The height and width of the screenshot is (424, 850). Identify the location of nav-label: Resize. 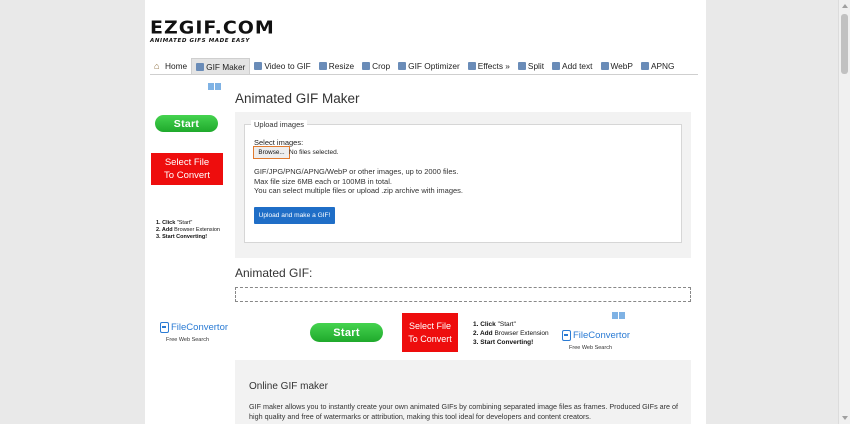
(341, 66).